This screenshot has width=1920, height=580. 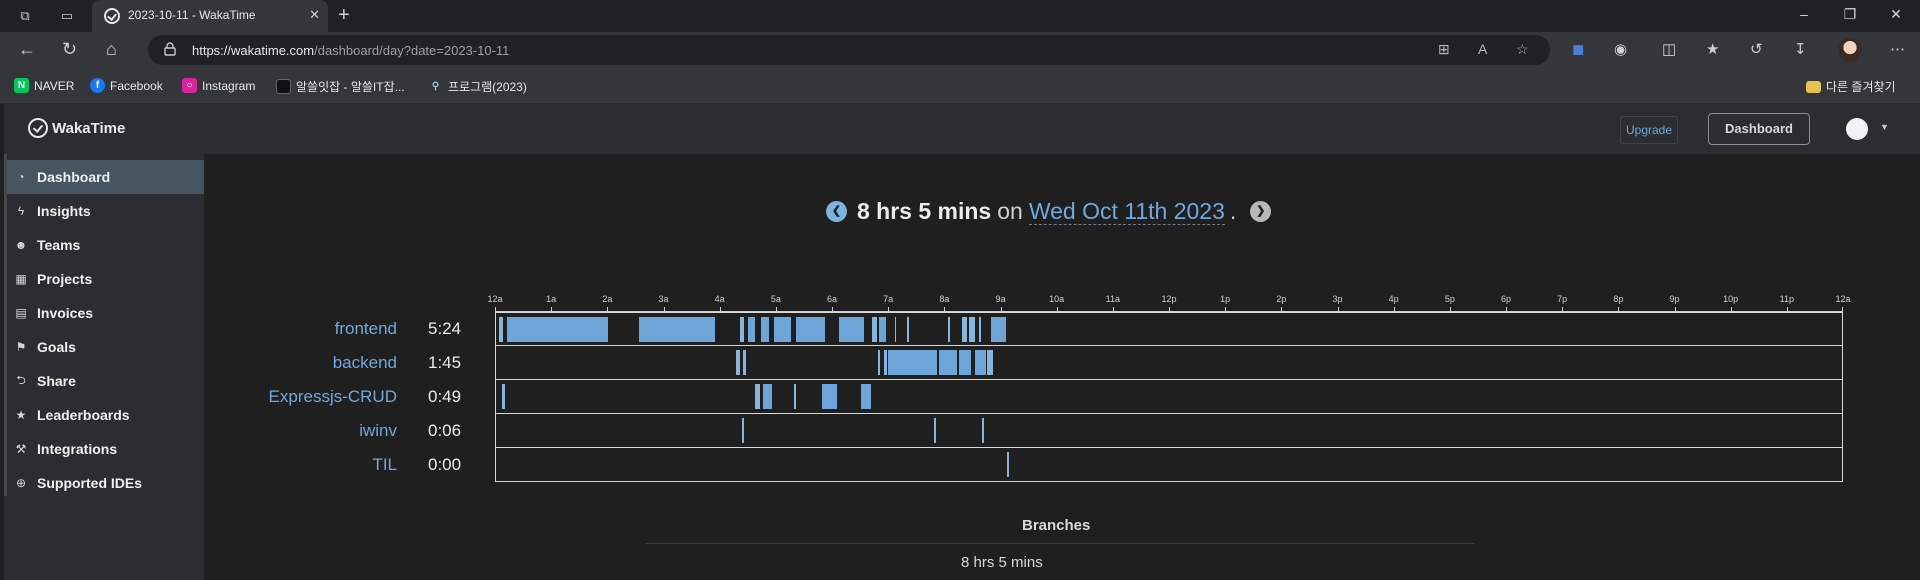 What do you see at coordinates (1712, 50) in the screenshot?
I see `favorites-icon: ★` at bounding box center [1712, 50].